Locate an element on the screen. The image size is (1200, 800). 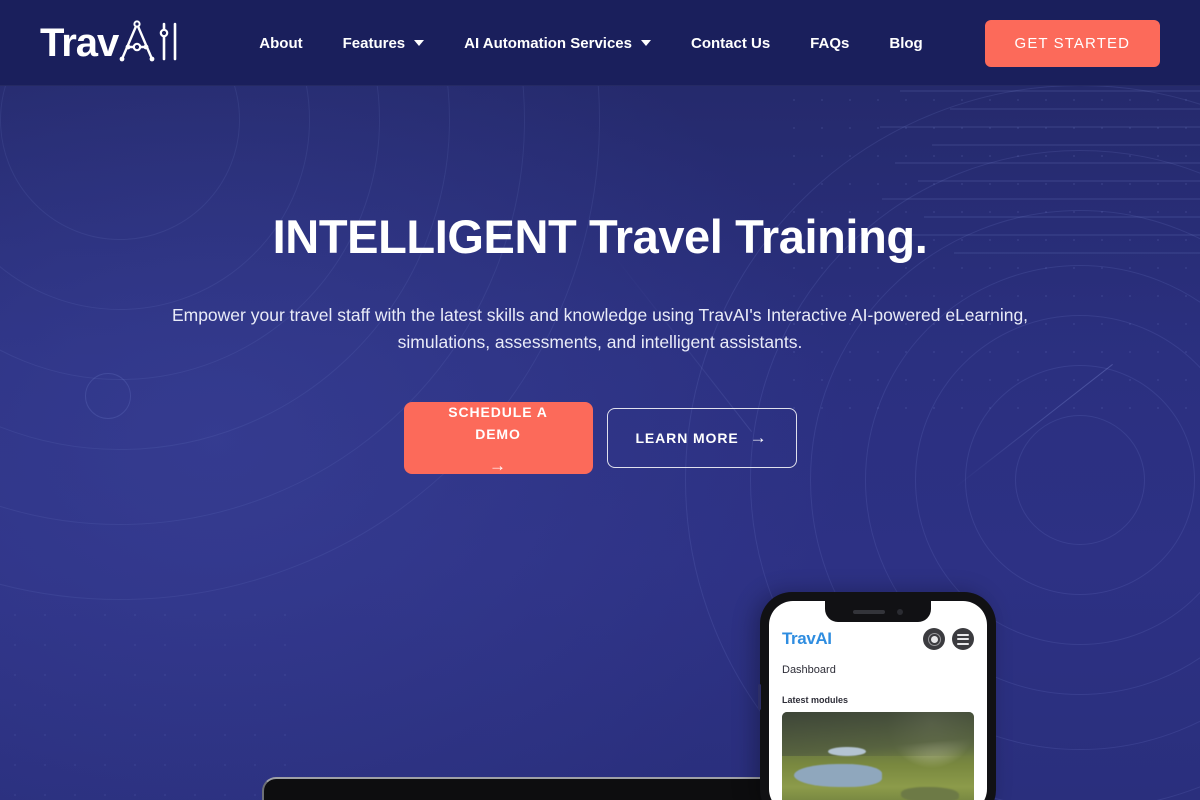
phone-side-button is located at coordinates (759, 697).